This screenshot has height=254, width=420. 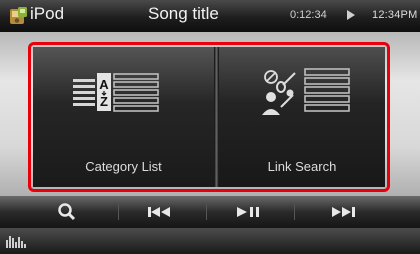 I want to click on search-button, so click(x=70, y=212).